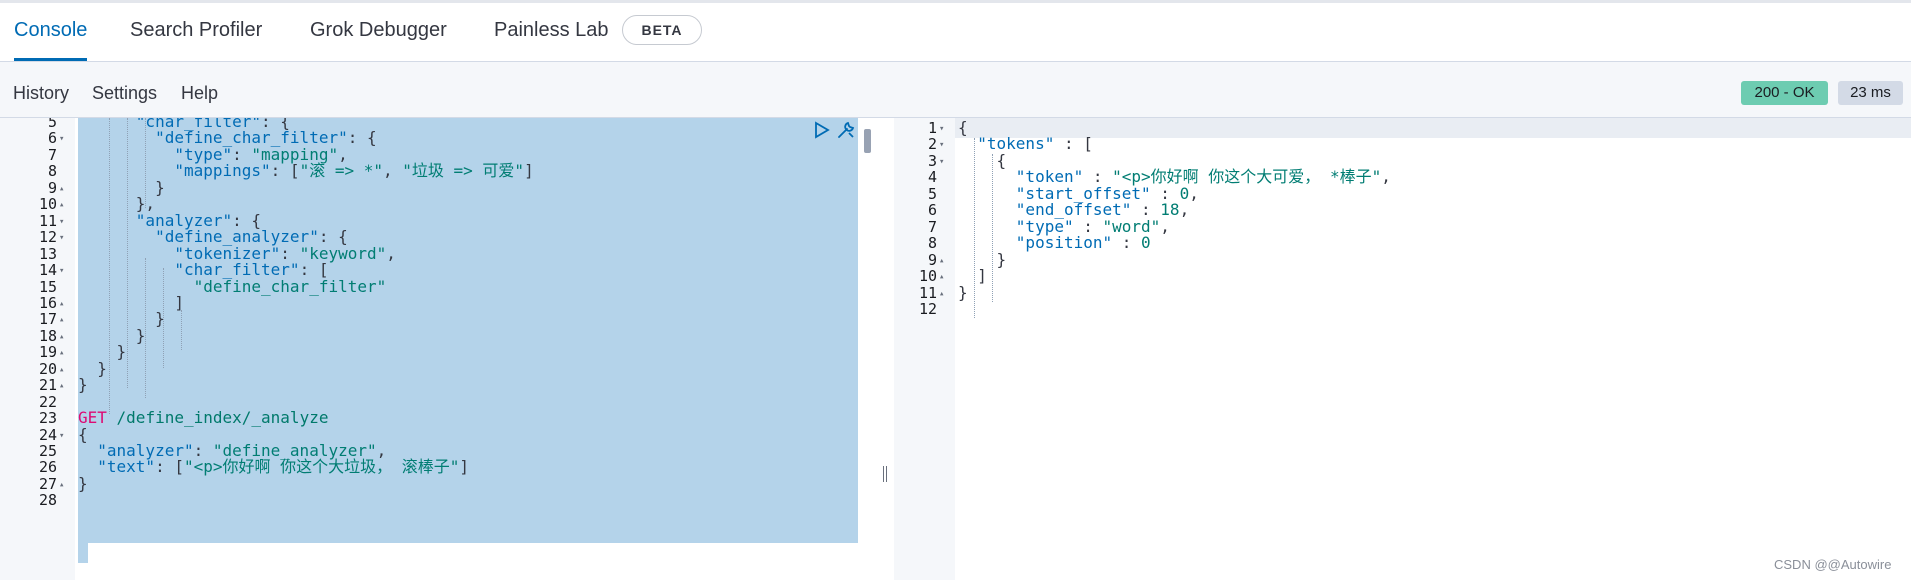 This screenshot has height=580, width=1911. What do you see at coordinates (41, 93) in the screenshot?
I see `history-link: History` at bounding box center [41, 93].